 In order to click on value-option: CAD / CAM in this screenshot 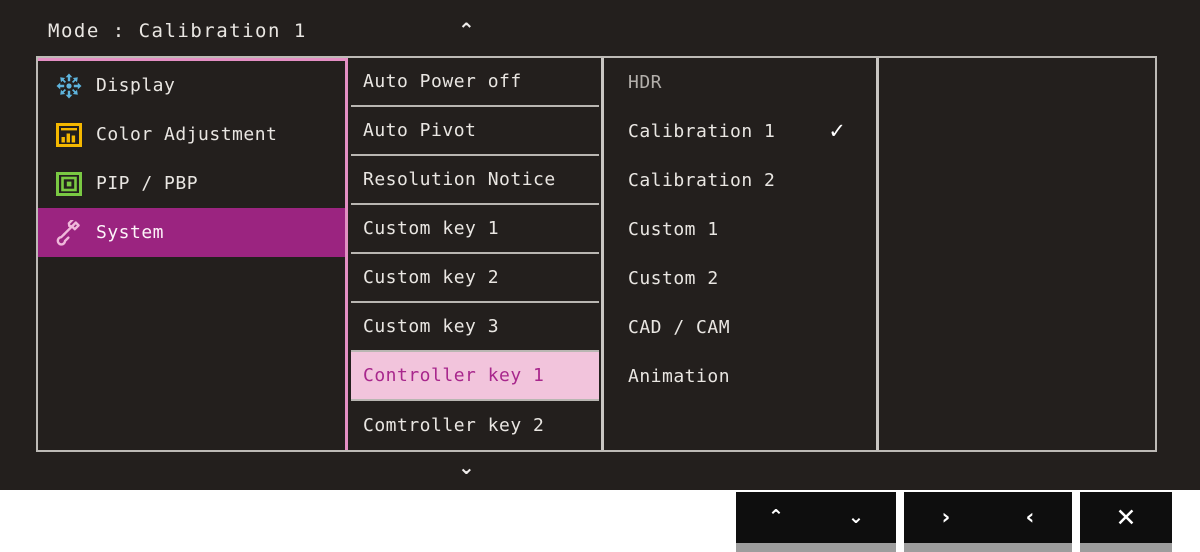, I will do `click(740, 327)`.